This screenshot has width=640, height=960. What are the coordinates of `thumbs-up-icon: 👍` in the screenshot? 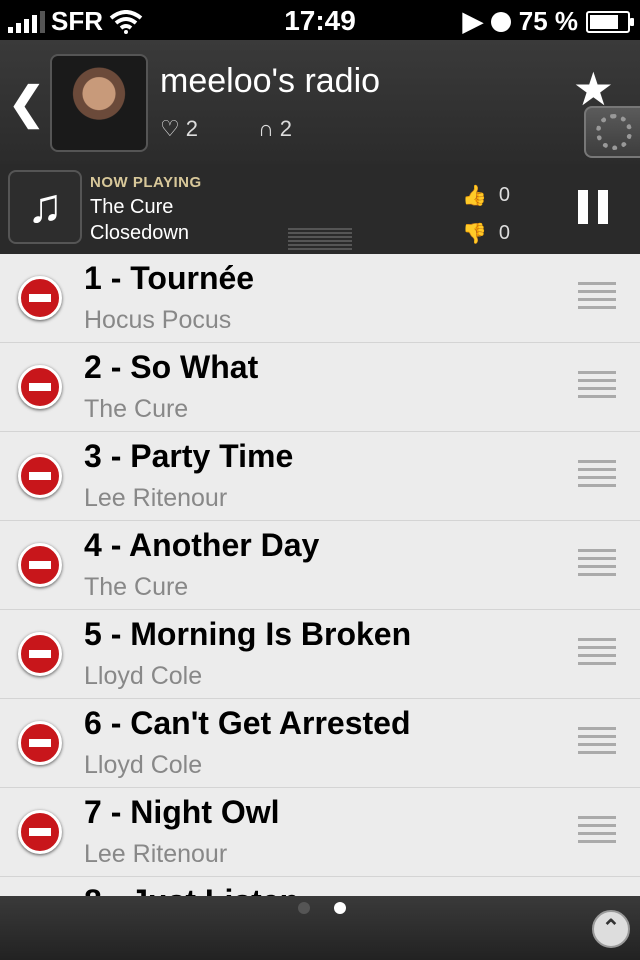 It's located at (474, 195).